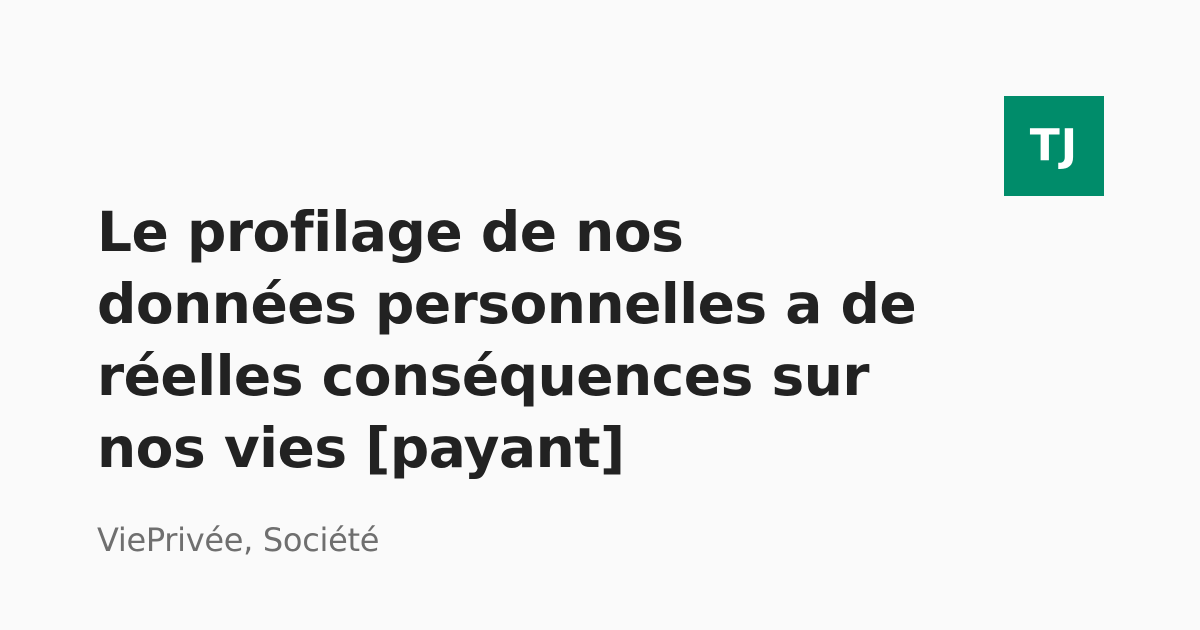 The height and width of the screenshot is (630, 1200). I want to click on logo-text: TJ, so click(1054, 145).